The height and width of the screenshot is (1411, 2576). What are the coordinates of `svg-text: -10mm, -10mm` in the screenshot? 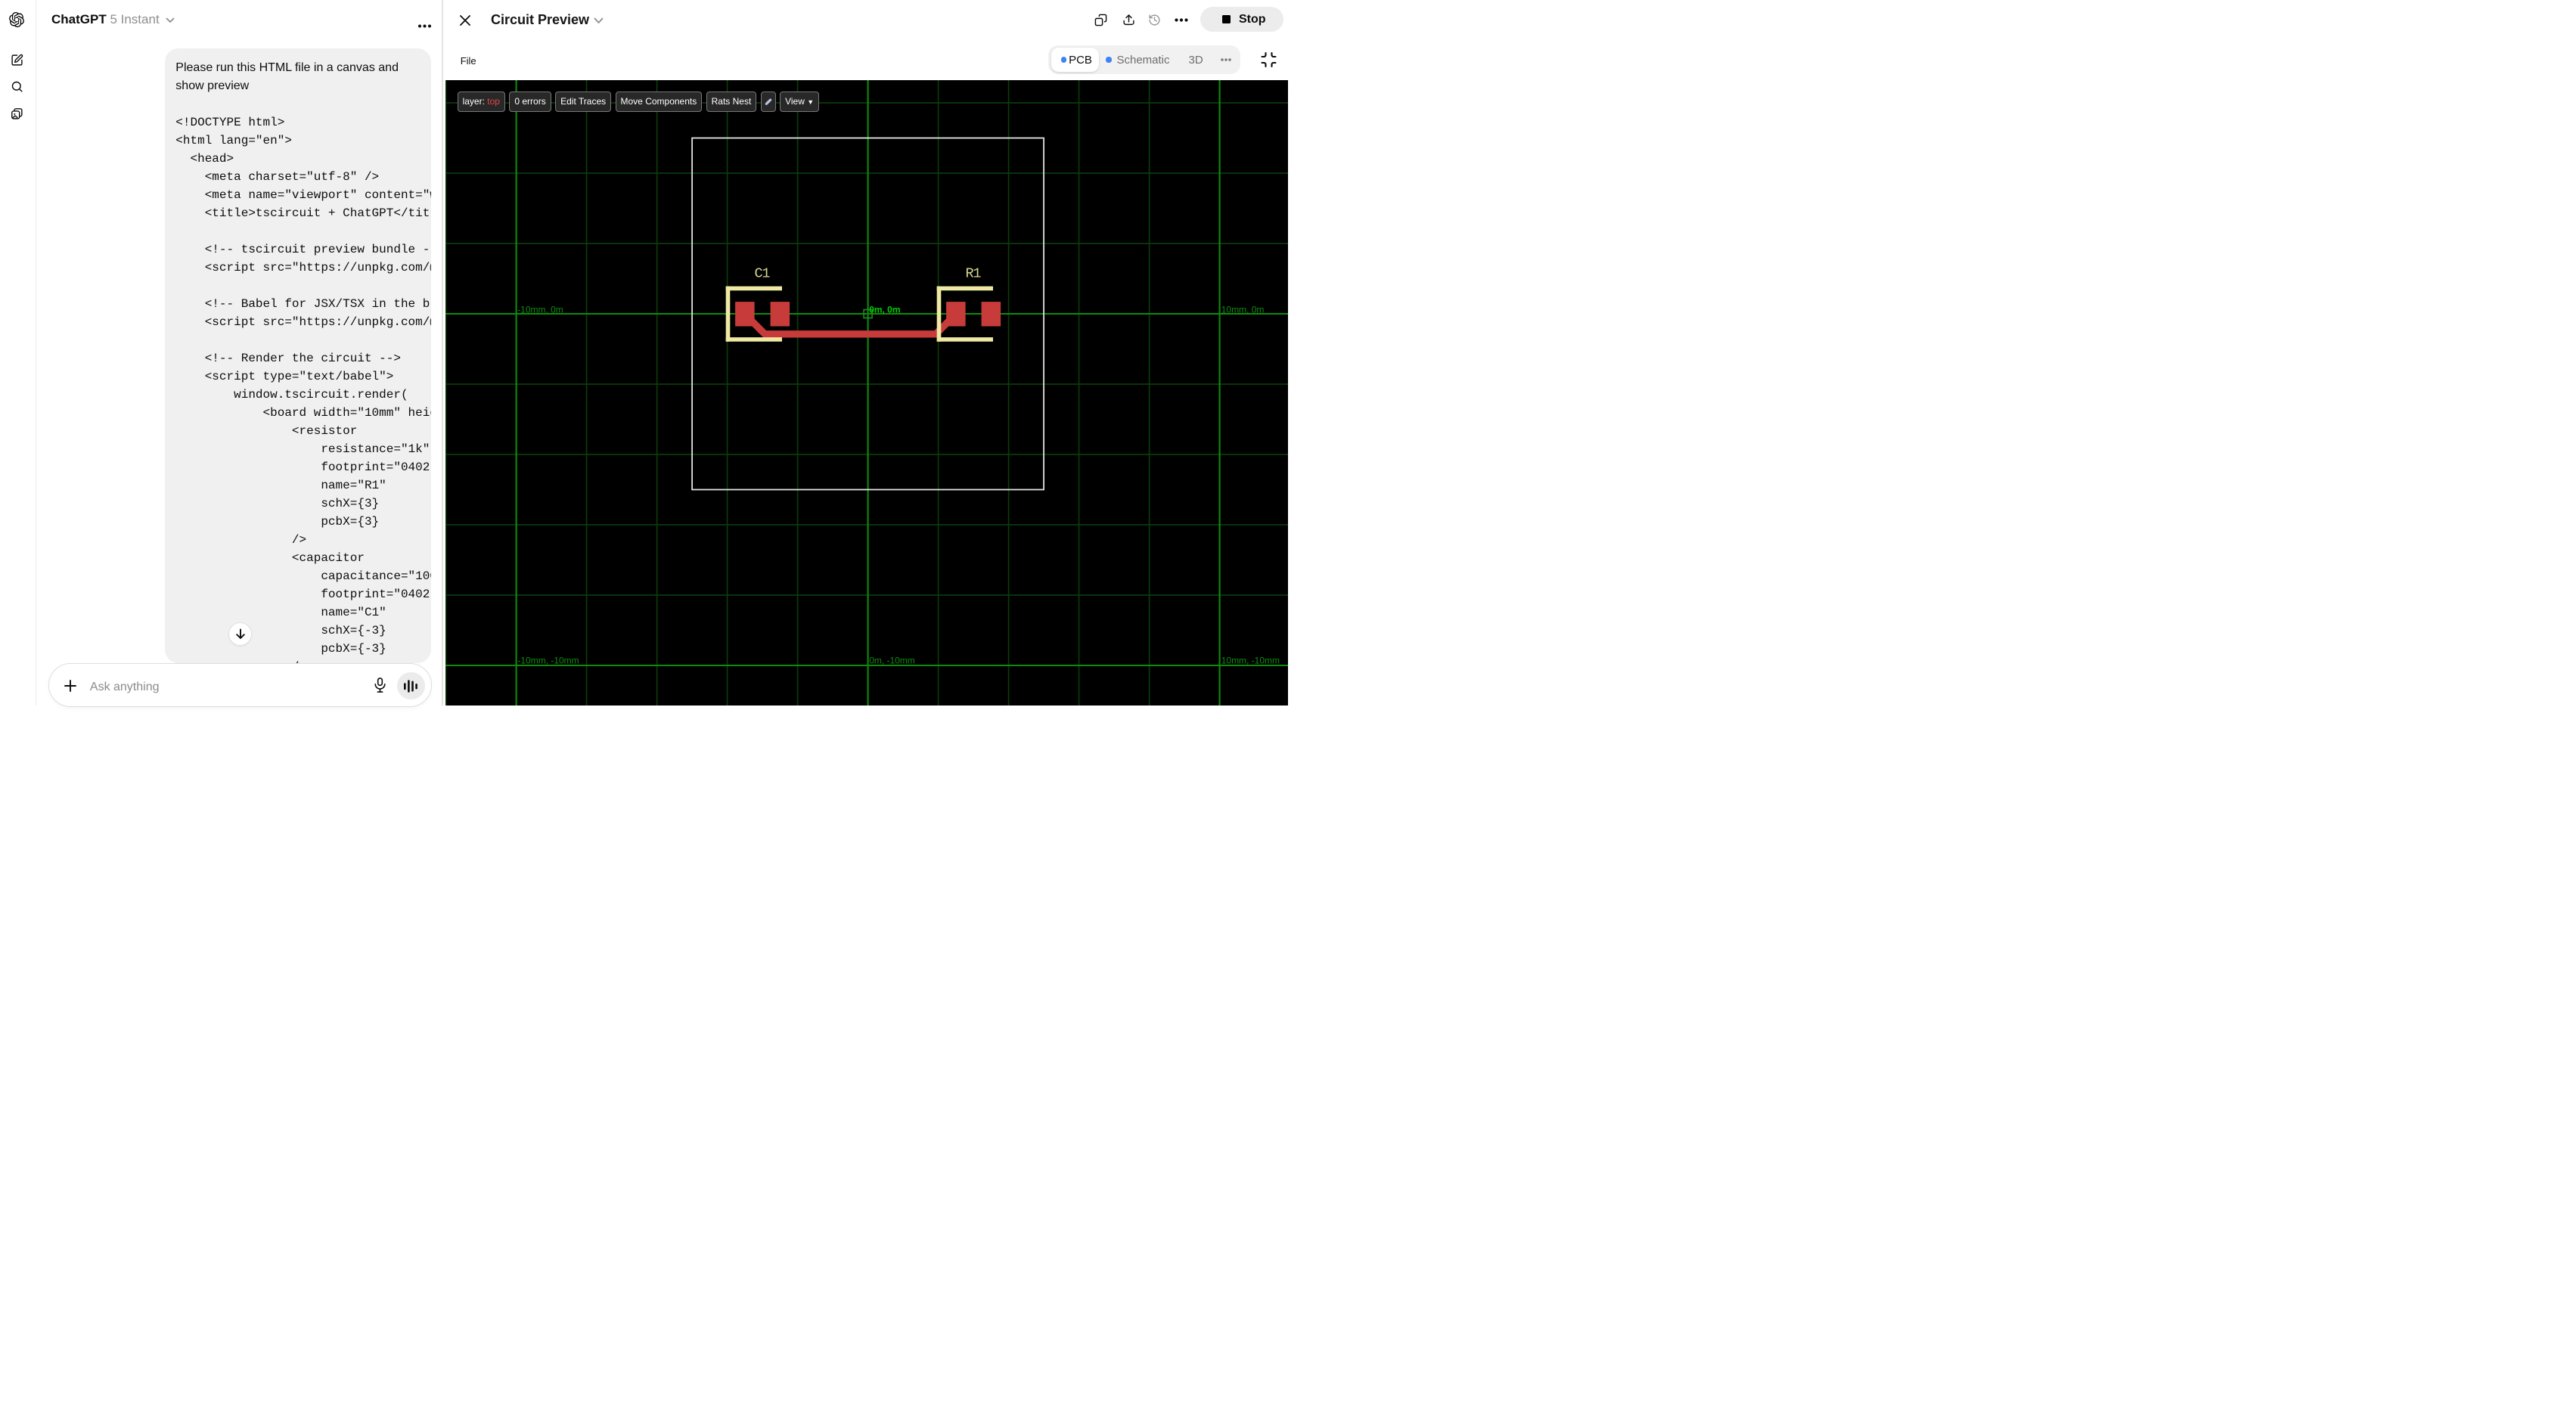 It's located at (548, 660).